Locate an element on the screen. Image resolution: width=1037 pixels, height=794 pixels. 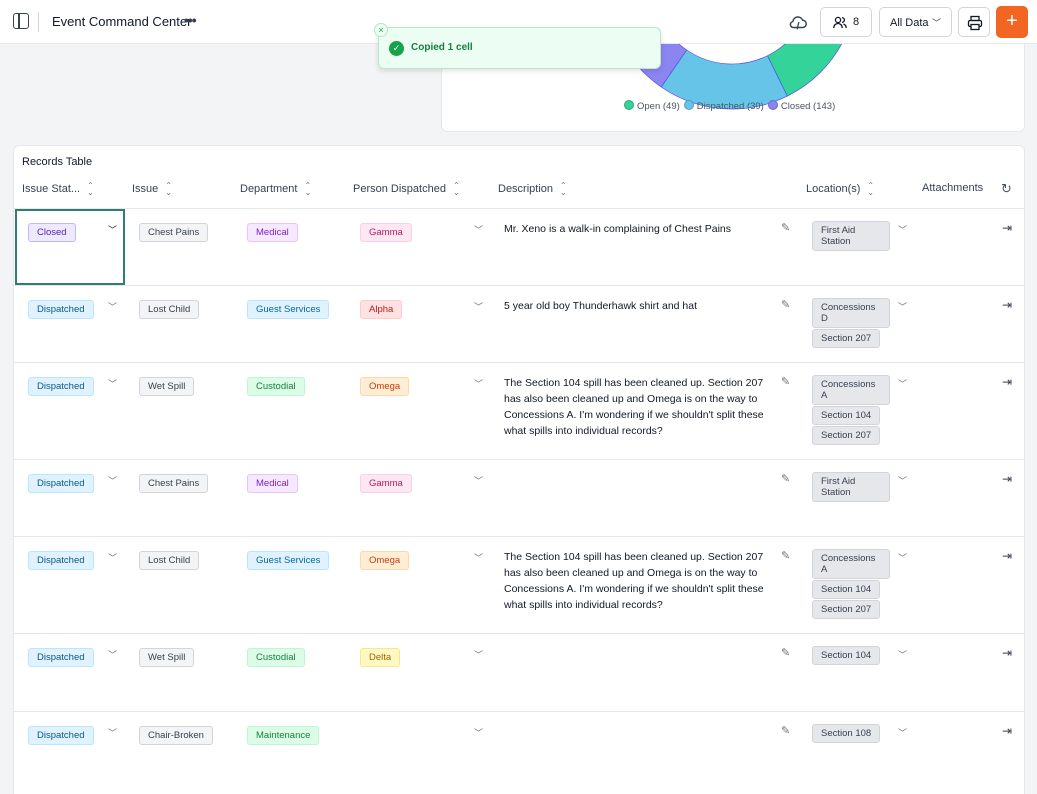
users-button: 8 is located at coordinates (846, 22).